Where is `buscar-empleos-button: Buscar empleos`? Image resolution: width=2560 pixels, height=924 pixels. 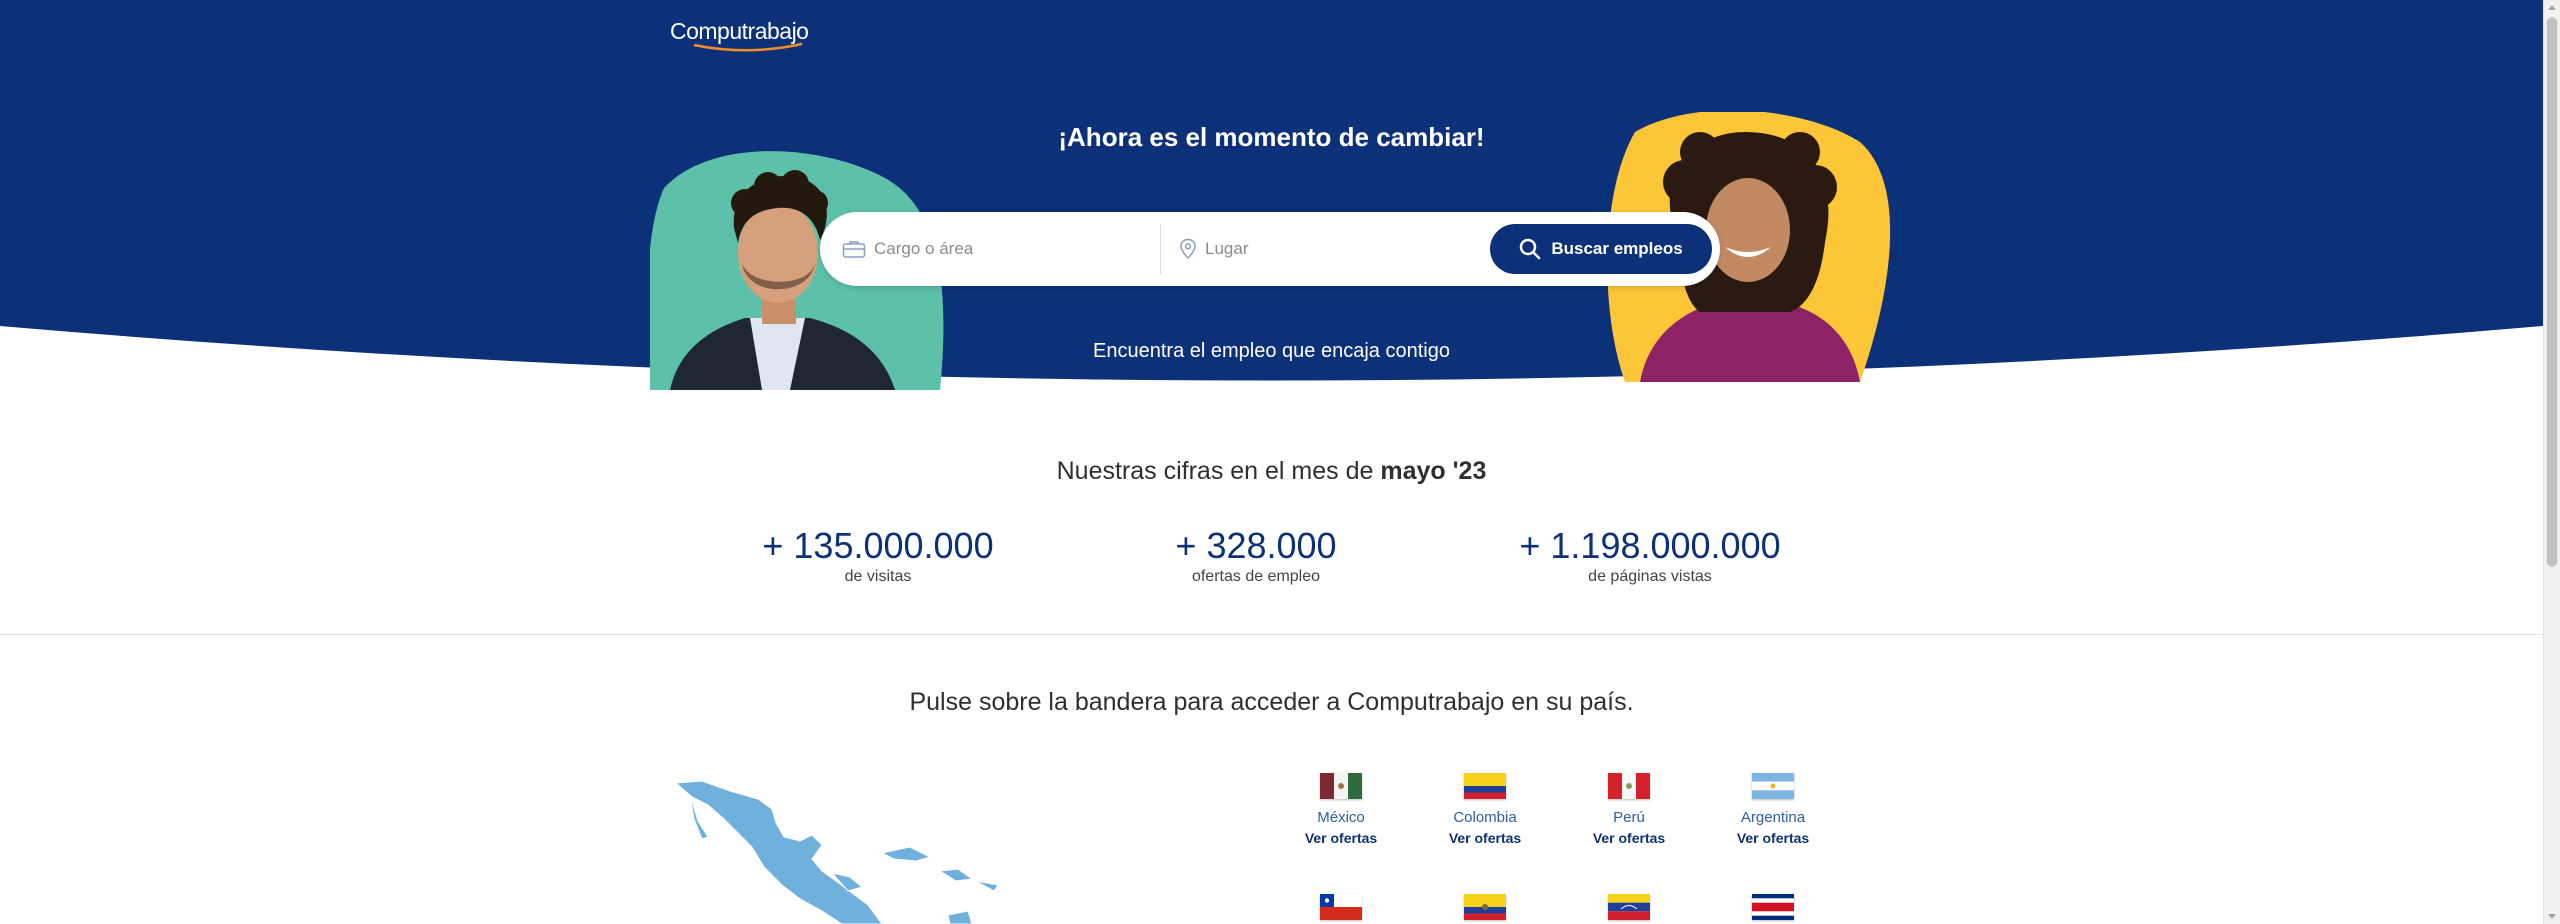
buscar-empleos-button: Buscar empleos is located at coordinates (1601, 249).